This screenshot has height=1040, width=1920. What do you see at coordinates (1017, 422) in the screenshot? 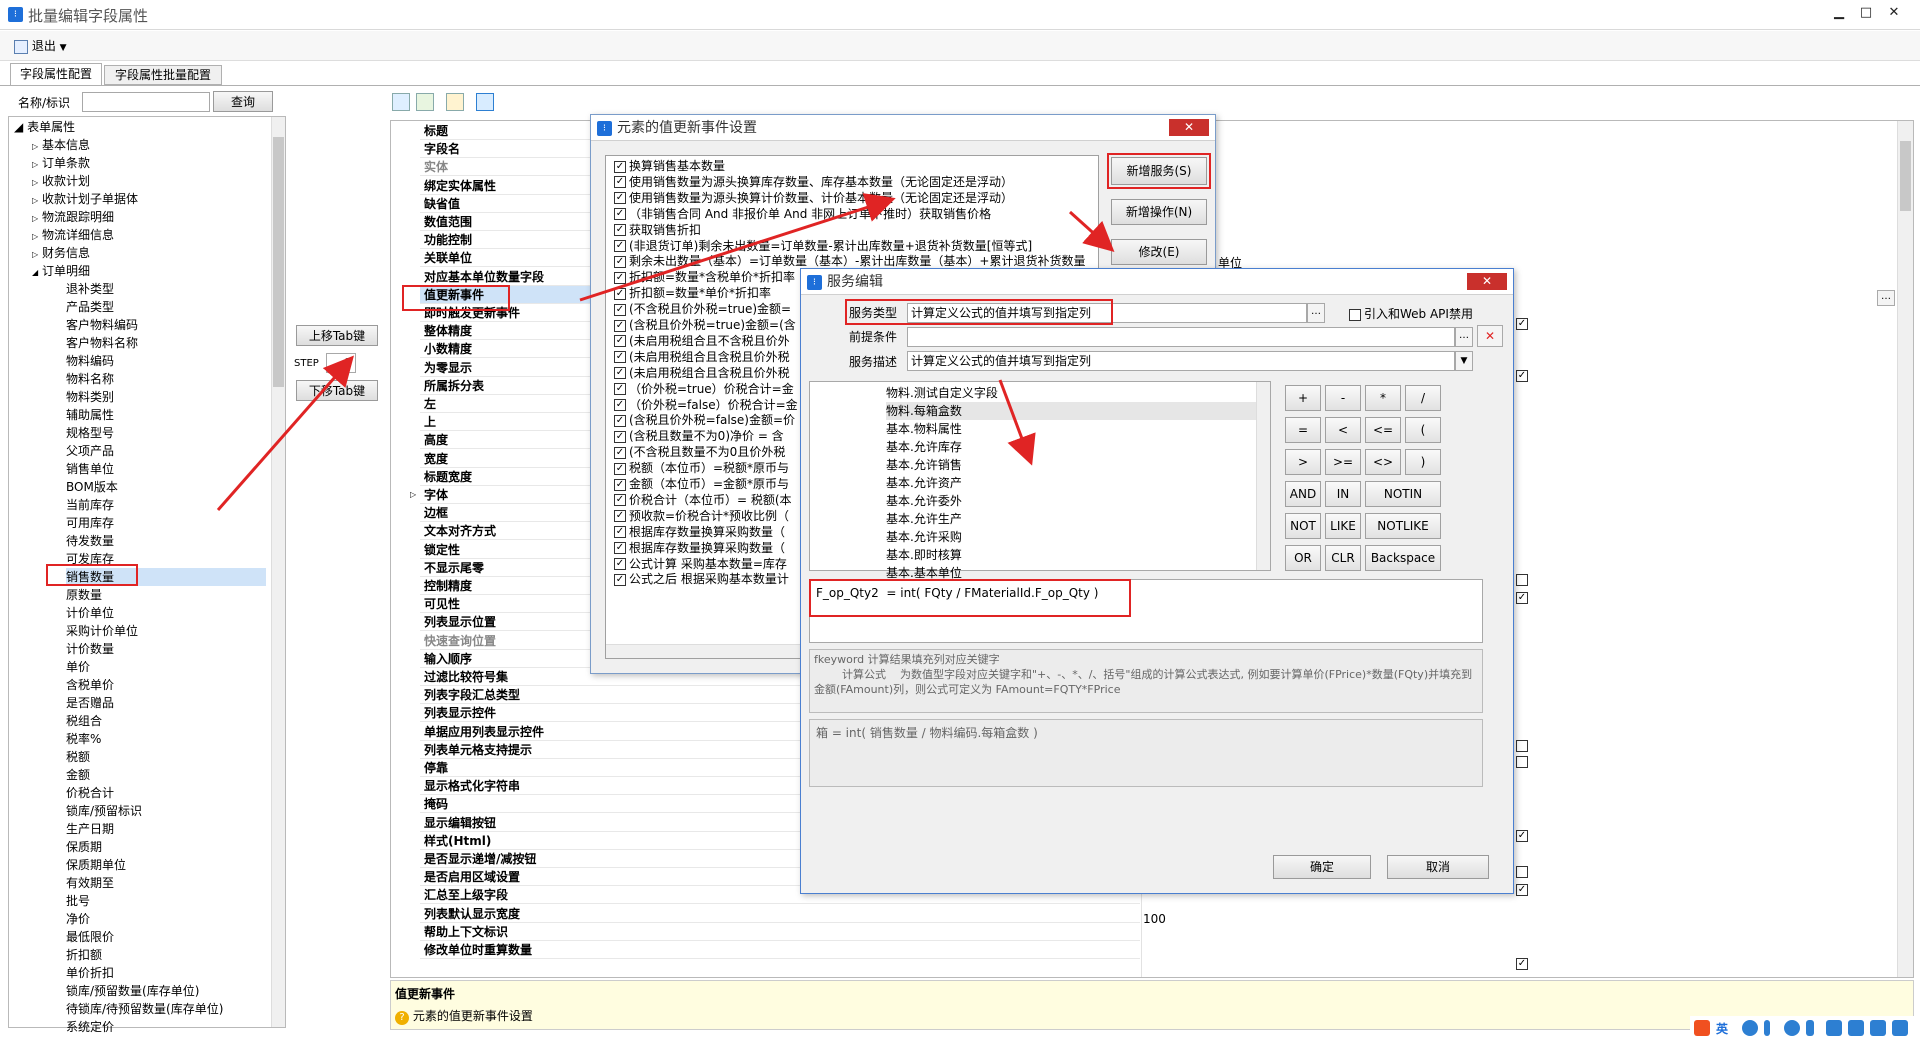
I see `arrow-to-fields` at bounding box center [1017, 422].